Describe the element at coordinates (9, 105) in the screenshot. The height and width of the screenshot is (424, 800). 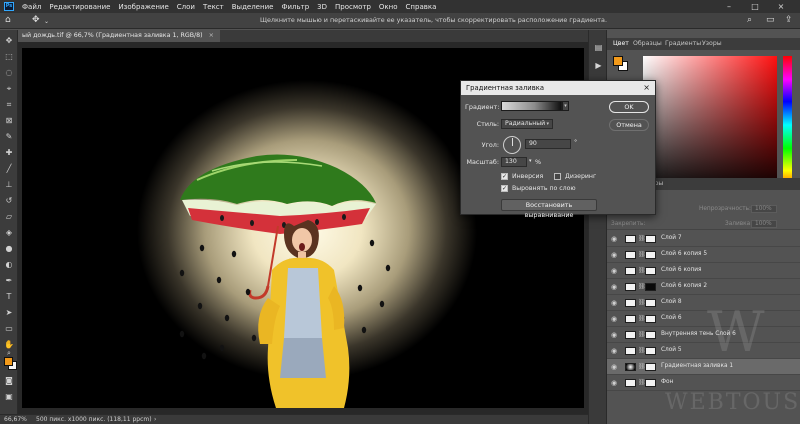
I see `crop-icon: ⌗` at that location.